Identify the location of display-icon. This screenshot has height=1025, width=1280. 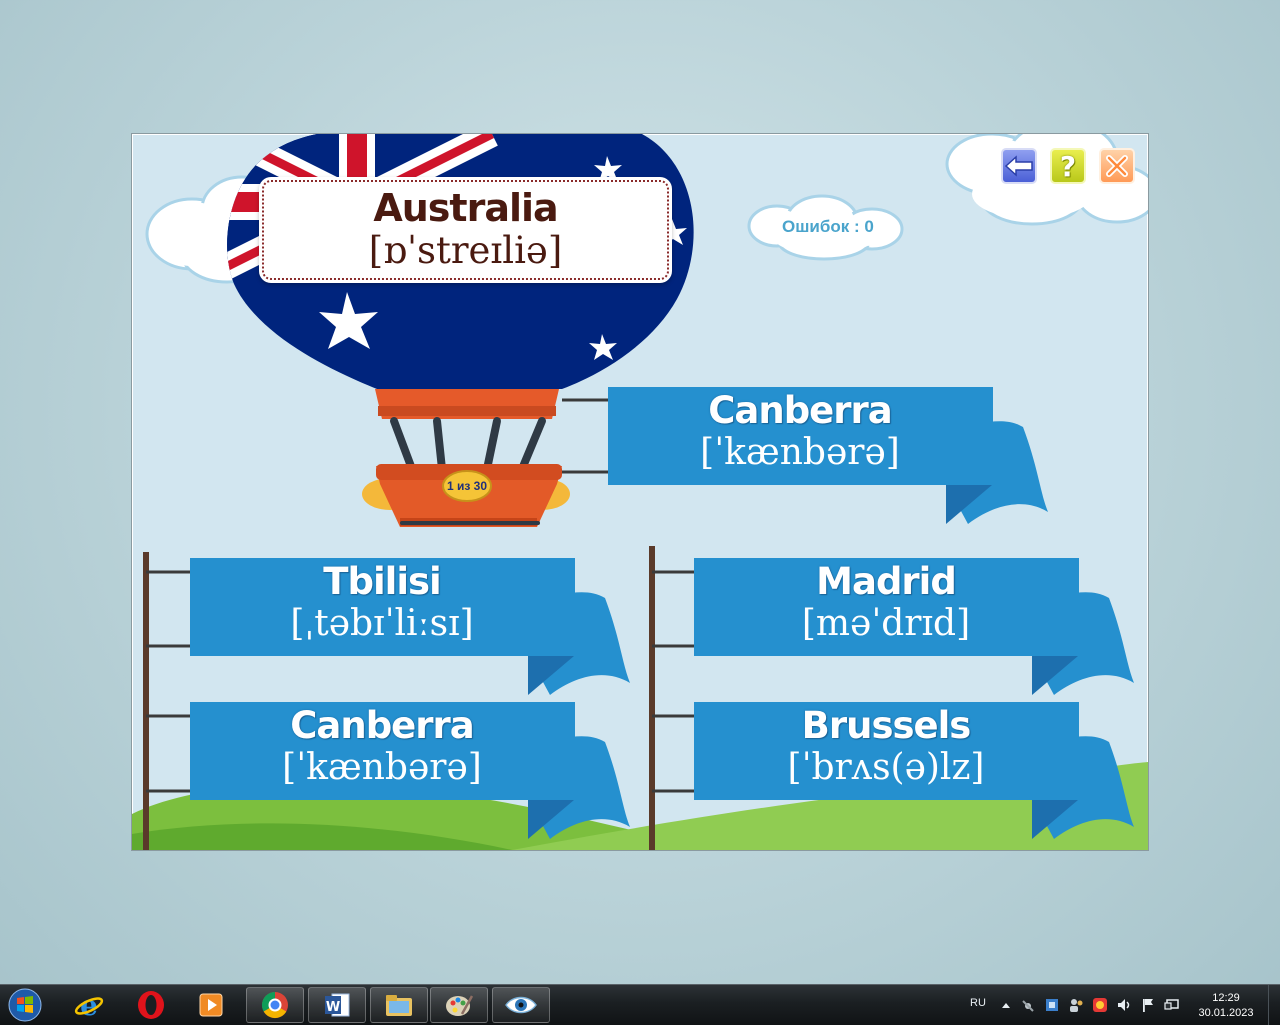
(1171, 1004).